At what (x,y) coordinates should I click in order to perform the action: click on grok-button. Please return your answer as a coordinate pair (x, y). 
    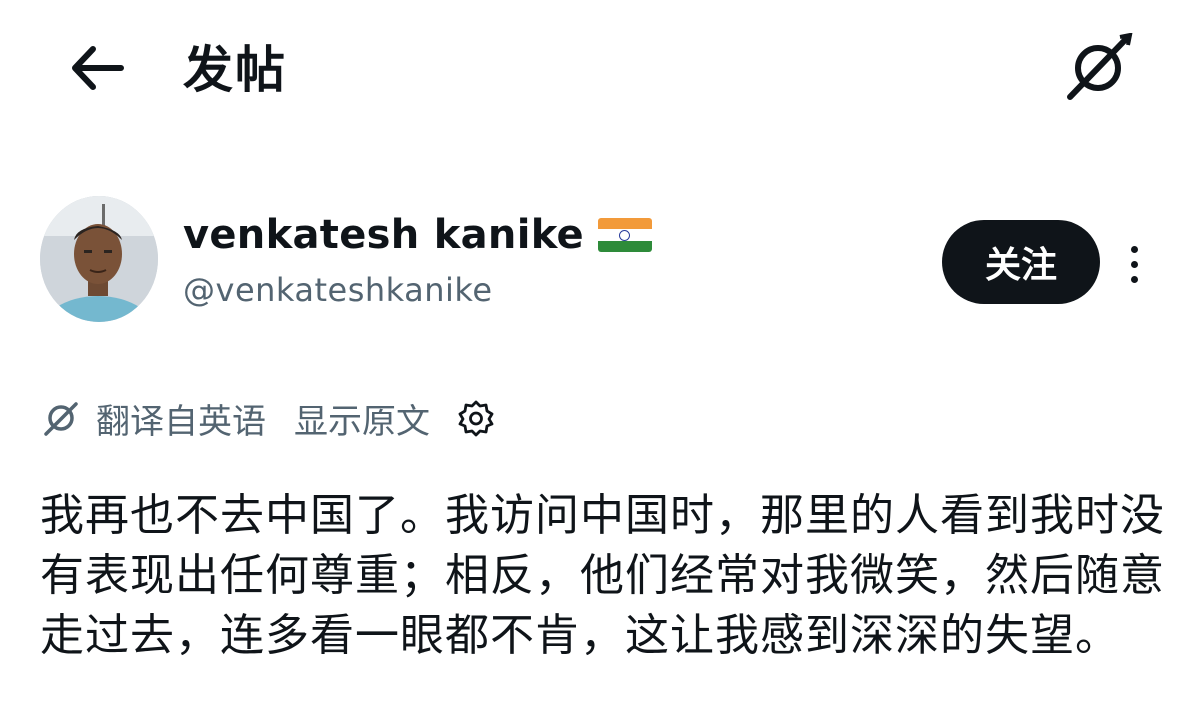
    Looking at the image, I should click on (1098, 70).